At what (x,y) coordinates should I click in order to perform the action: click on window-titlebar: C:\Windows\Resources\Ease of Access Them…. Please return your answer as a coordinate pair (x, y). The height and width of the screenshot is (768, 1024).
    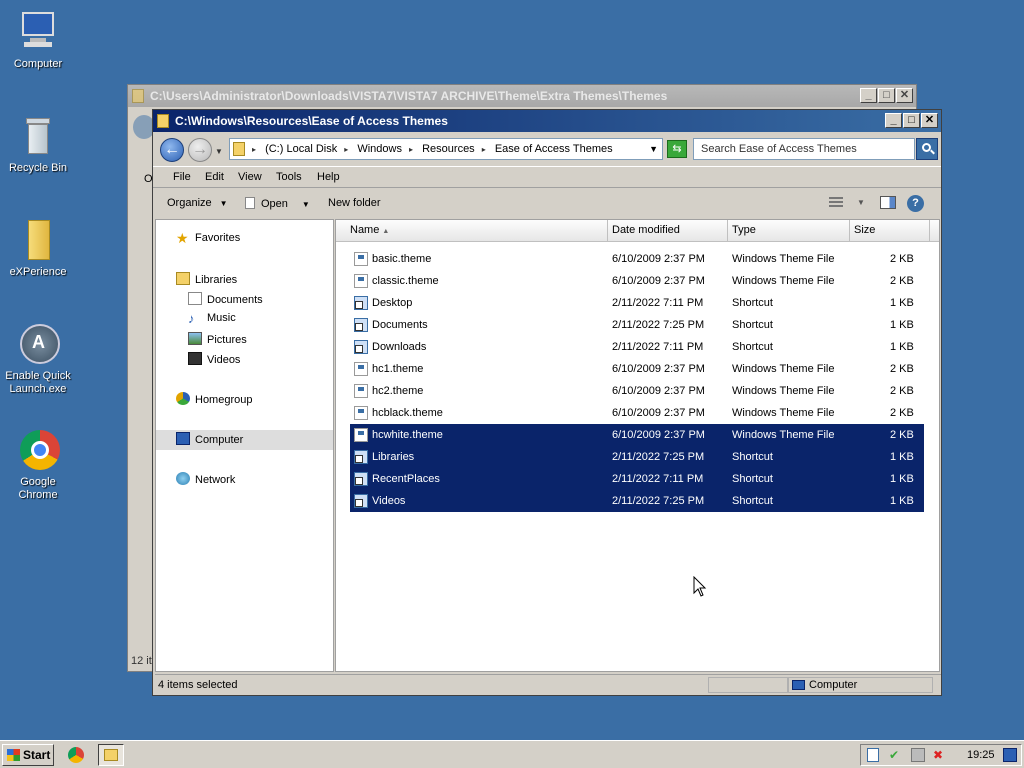
    Looking at the image, I should click on (547, 121).